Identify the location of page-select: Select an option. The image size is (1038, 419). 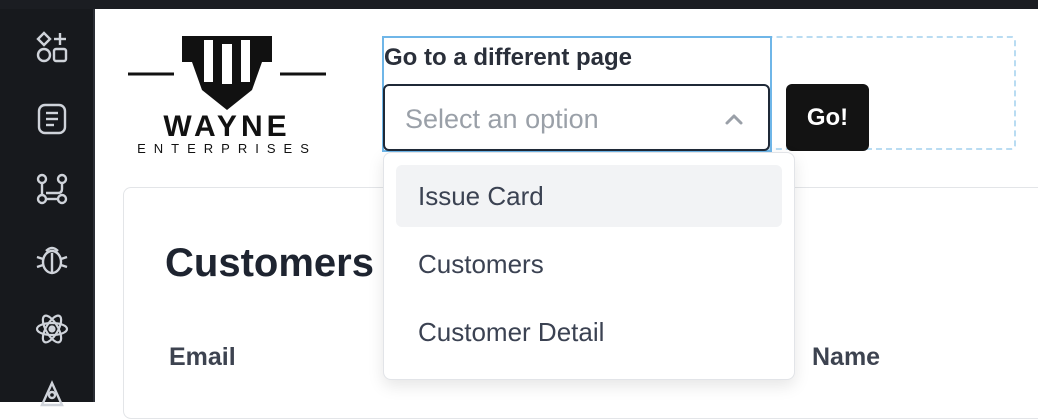
(576, 117).